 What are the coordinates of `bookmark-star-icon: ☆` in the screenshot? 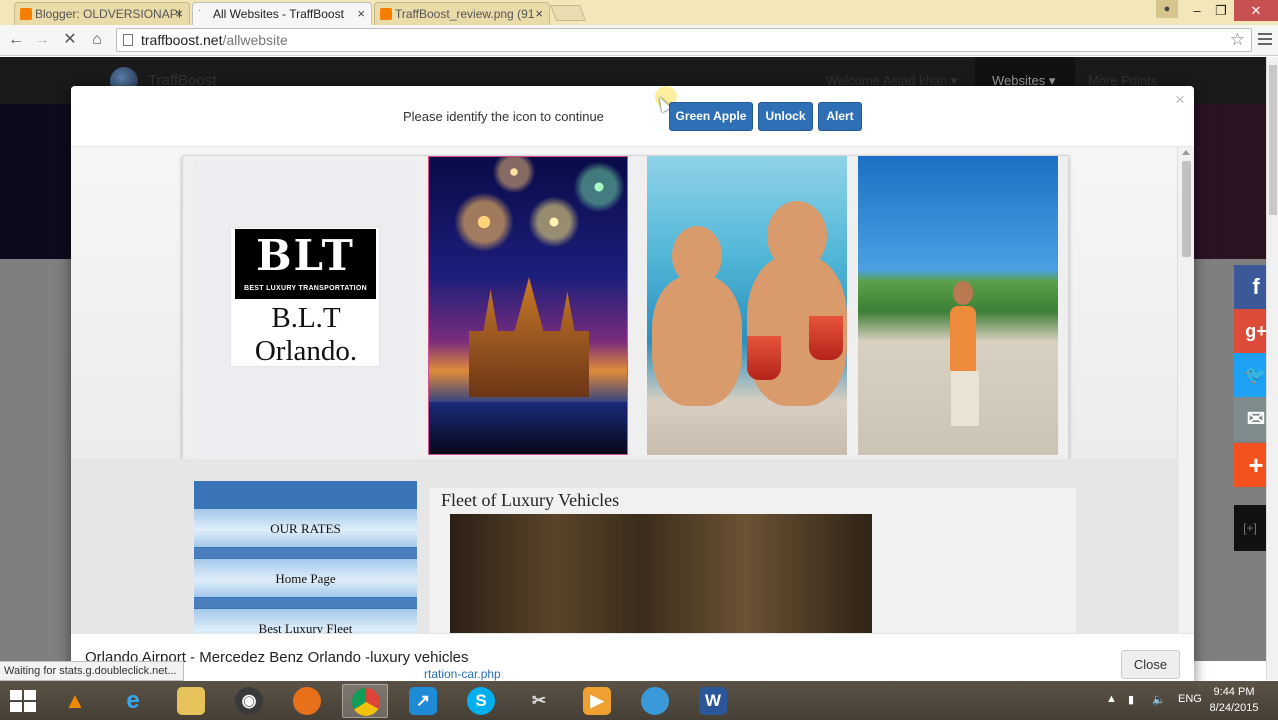 It's located at (1237, 40).